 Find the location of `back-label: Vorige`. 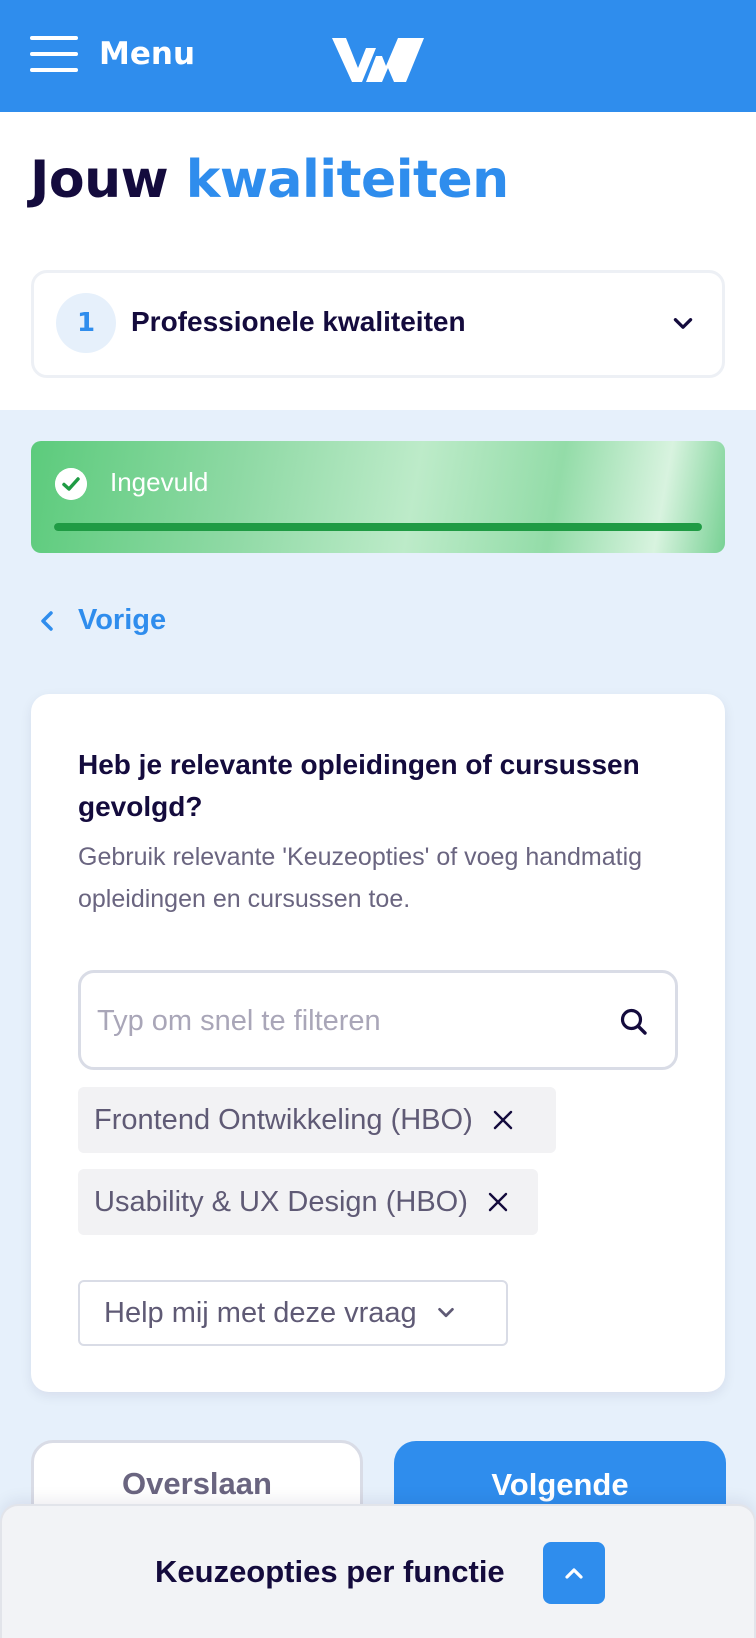

back-label: Vorige is located at coordinates (122, 620).